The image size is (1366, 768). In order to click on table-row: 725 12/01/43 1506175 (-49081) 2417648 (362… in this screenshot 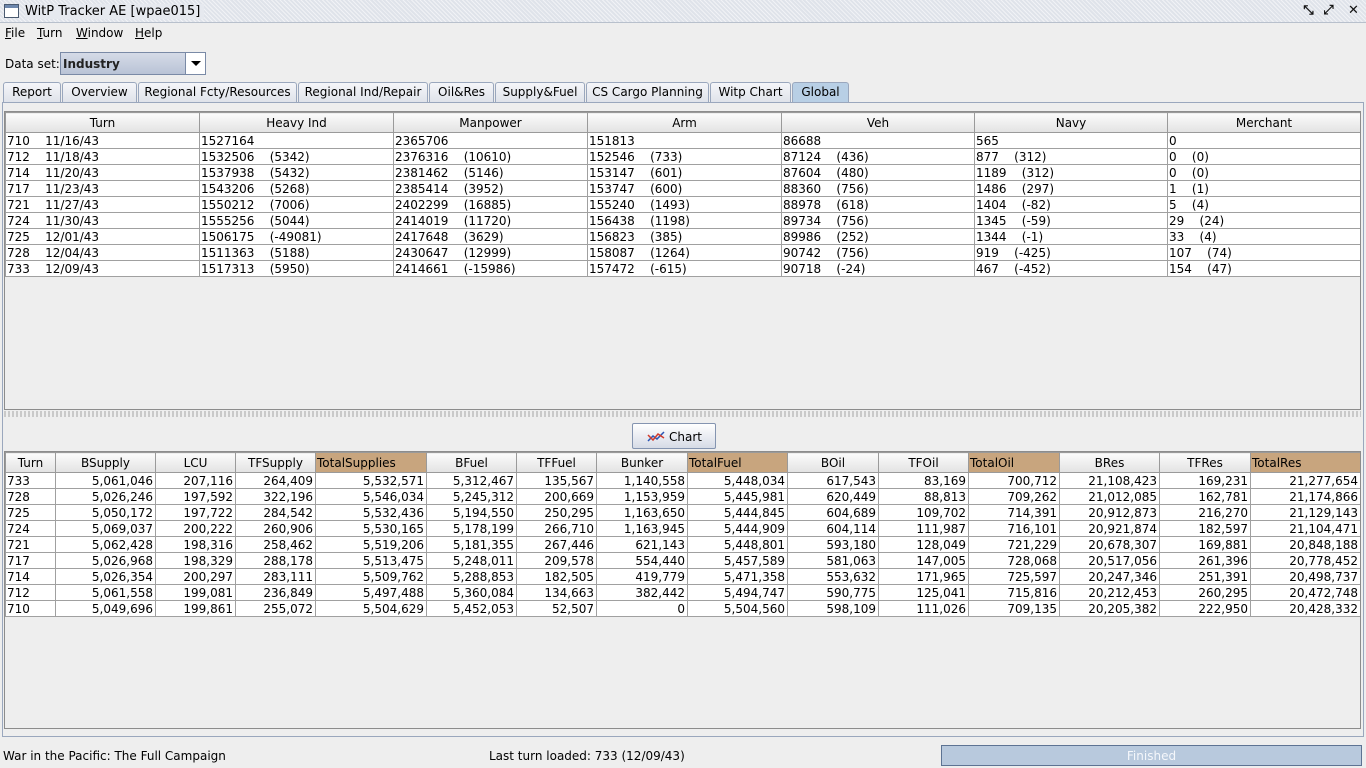, I will do `click(682, 236)`.